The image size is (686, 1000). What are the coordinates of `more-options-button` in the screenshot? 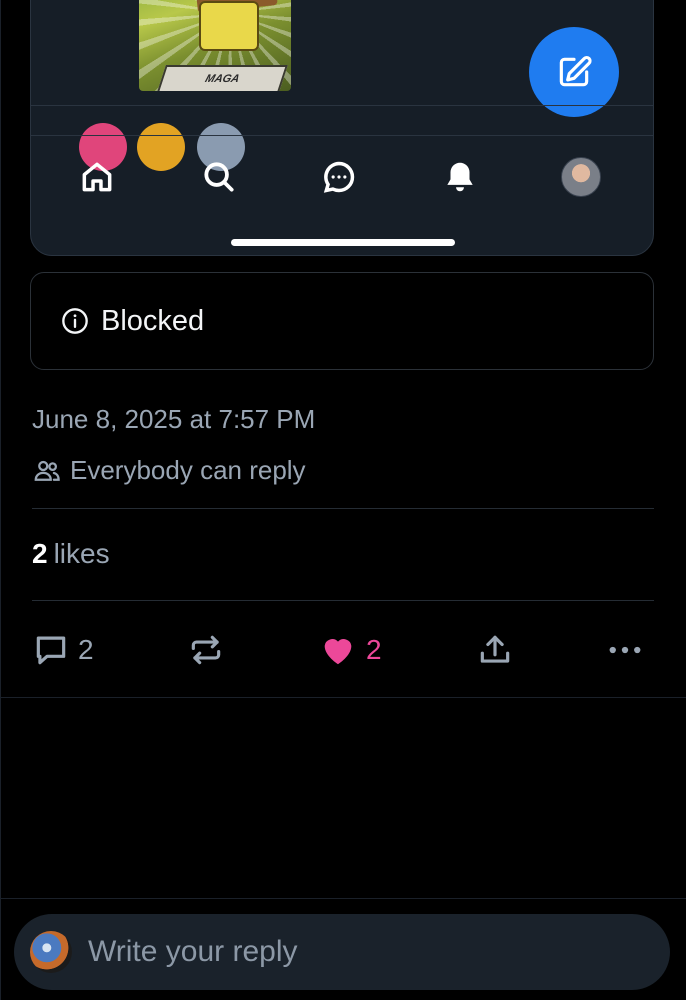 It's located at (625, 650).